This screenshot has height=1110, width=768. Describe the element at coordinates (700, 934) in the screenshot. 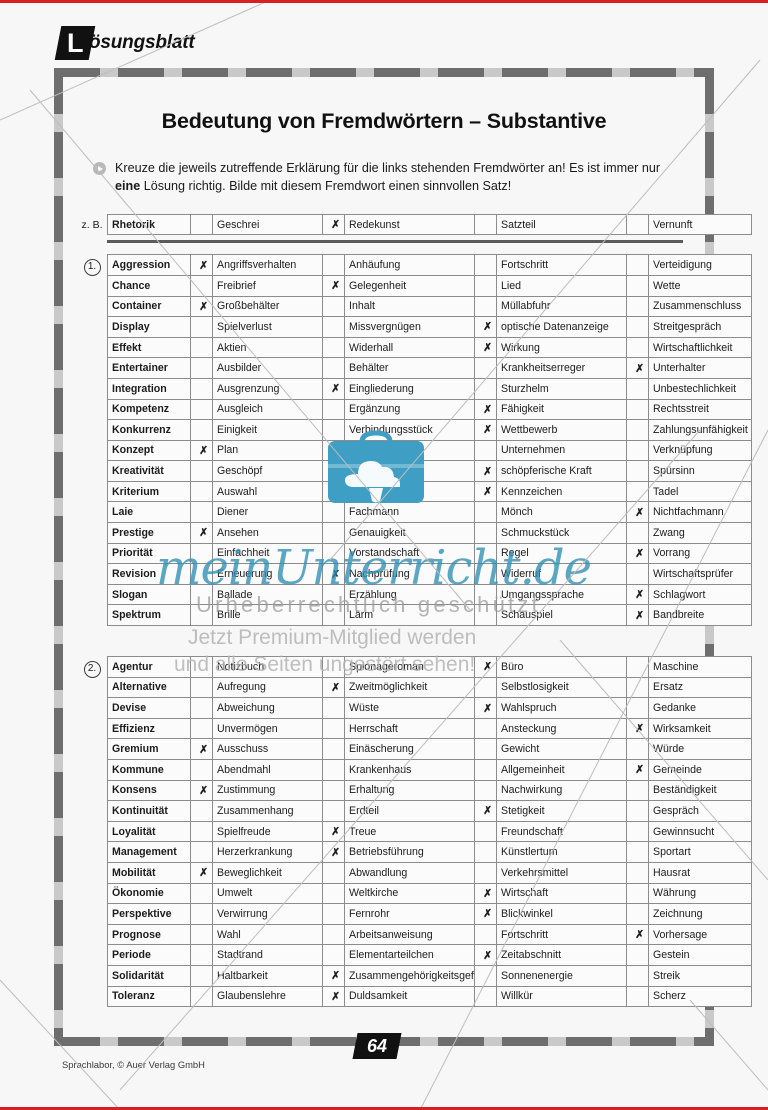

I see `answer-option-cell: Vorhersage` at that location.